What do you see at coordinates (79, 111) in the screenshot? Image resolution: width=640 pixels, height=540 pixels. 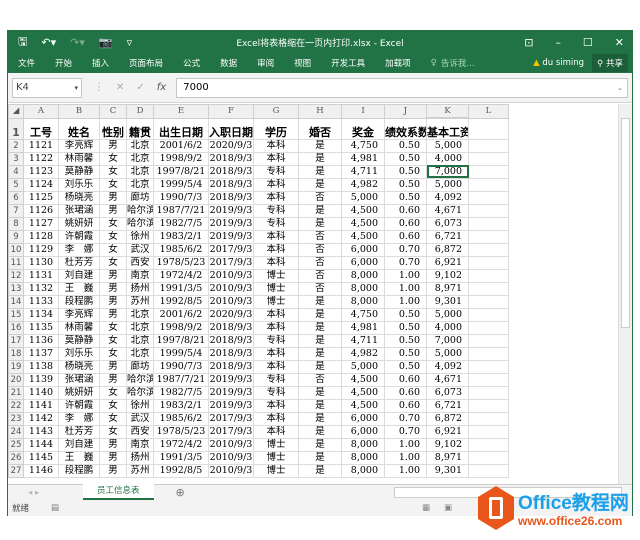 I see `column-header: B` at bounding box center [79, 111].